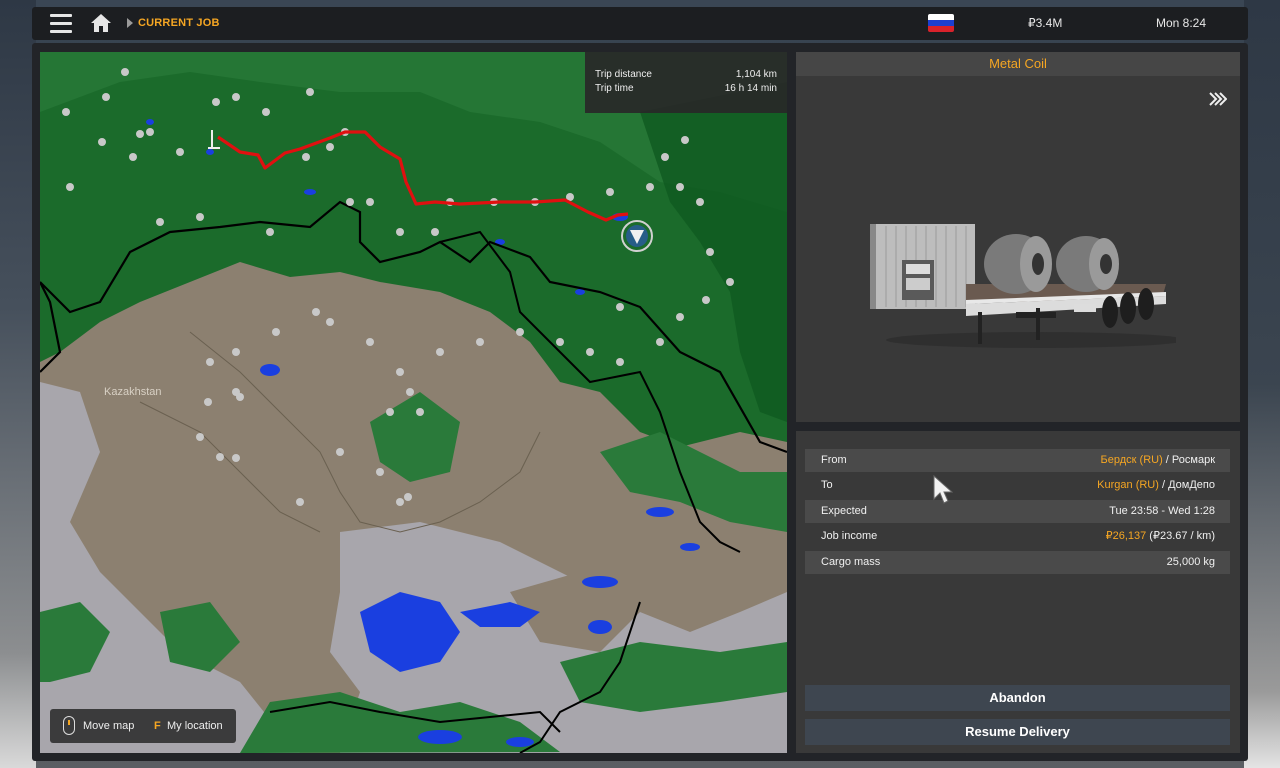  What do you see at coordinates (179, 23) in the screenshot?
I see `breadcrumb-current-job: CURRENT JOB` at bounding box center [179, 23].